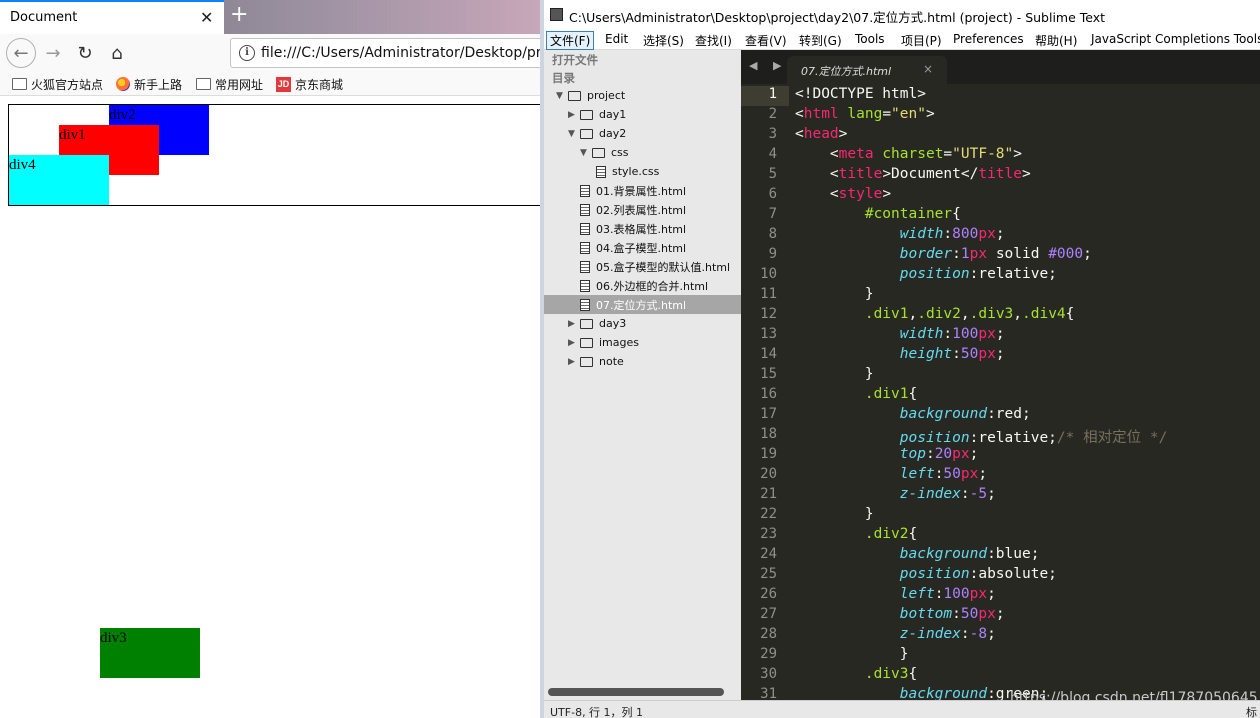  What do you see at coordinates (856, 394) in the screenshot?
I see `code-line: .div1{` at bounding box center [856, 394].